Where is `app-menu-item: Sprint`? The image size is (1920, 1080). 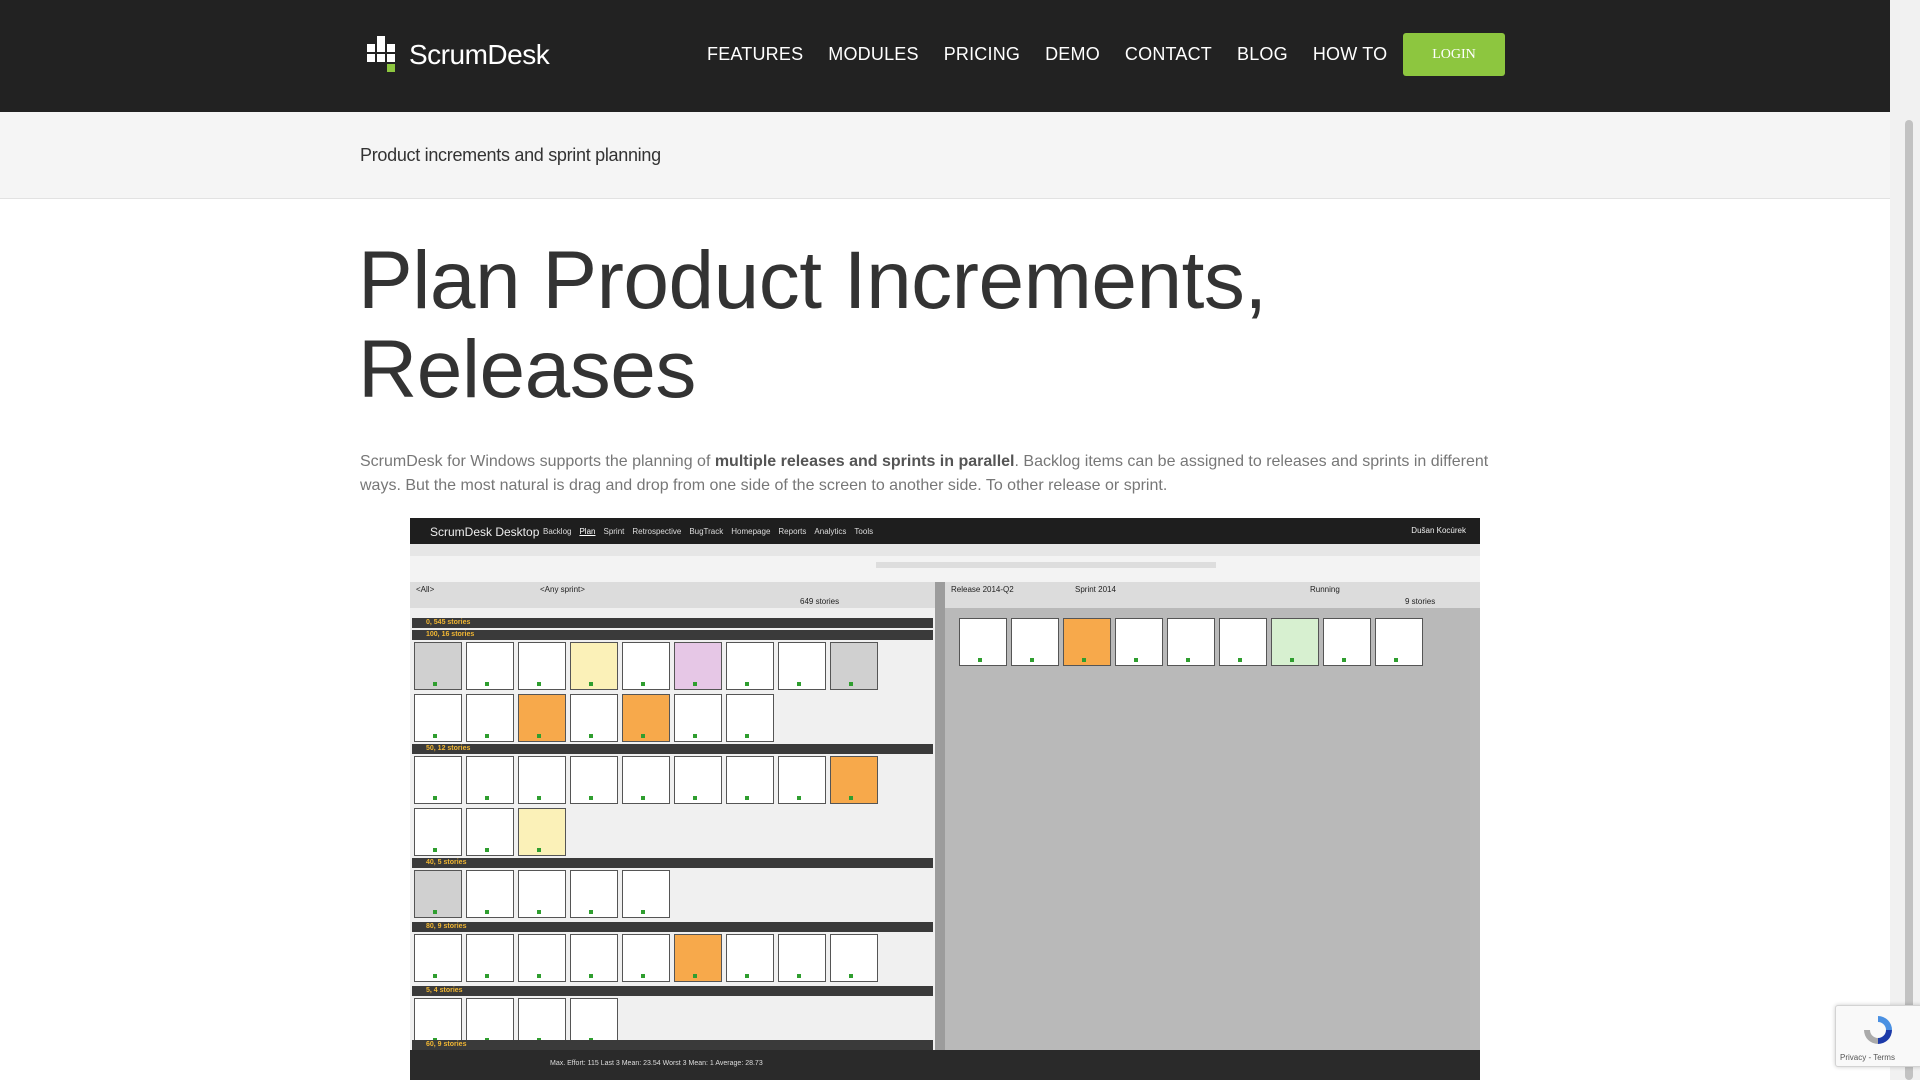 app-menu-item: Sprint is located at coordinates (614, 531).